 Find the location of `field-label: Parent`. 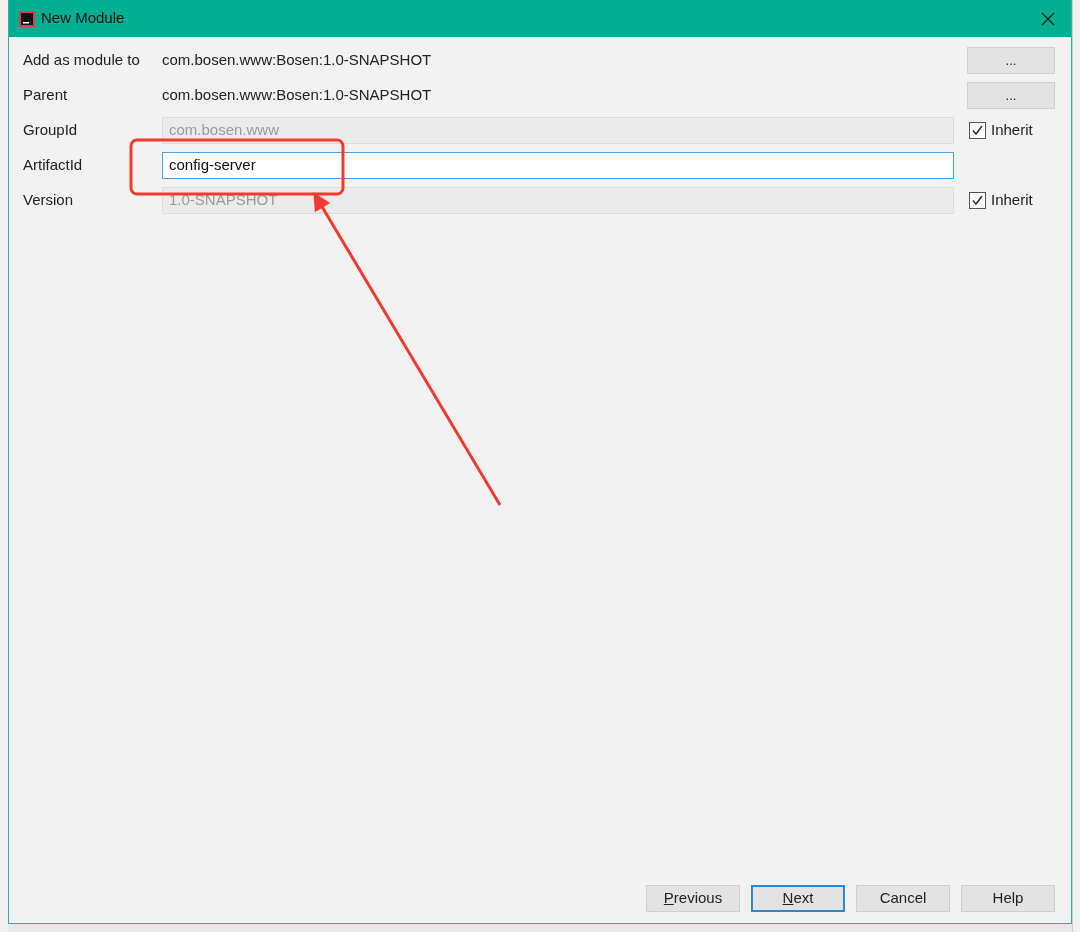

field-label: Parent is located at coordinates (46, 95).